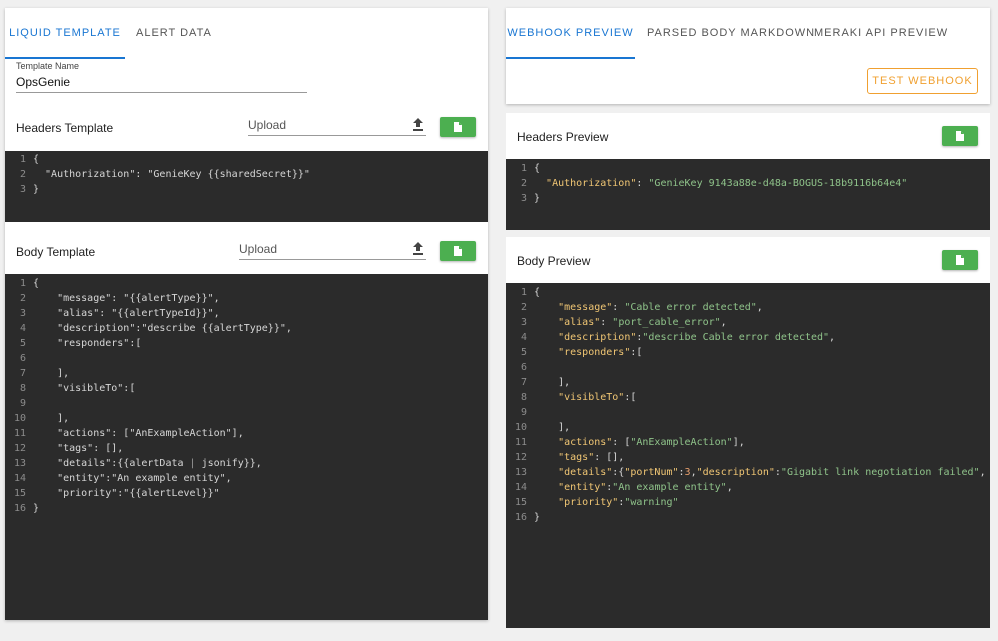  What do you see at coordinates (19, 493) in the screenshot?
I see `line-number: 15` at bounding box center [19, 493].